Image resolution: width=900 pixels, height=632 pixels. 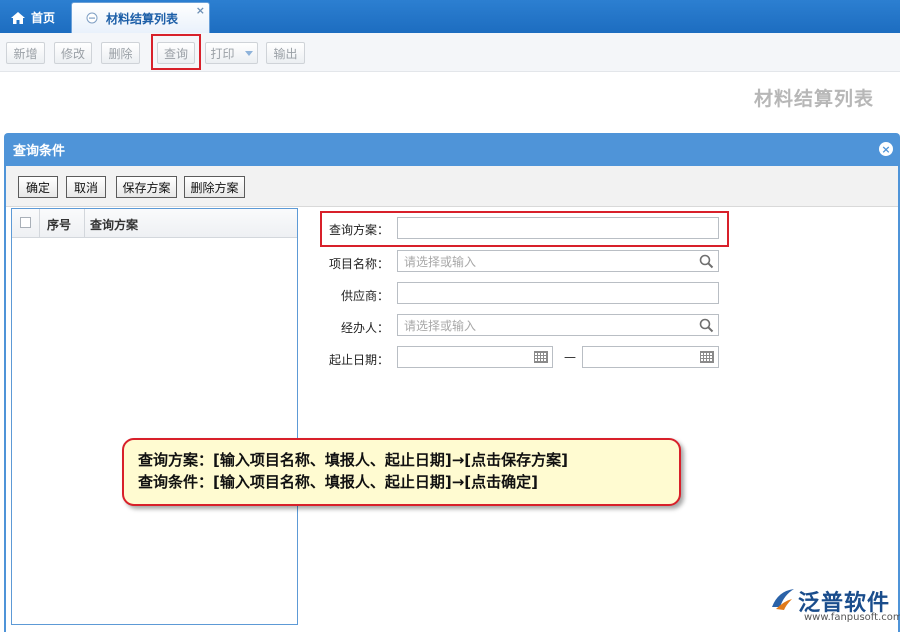 I want to click on supplier-input, so click(x=558, y=293).